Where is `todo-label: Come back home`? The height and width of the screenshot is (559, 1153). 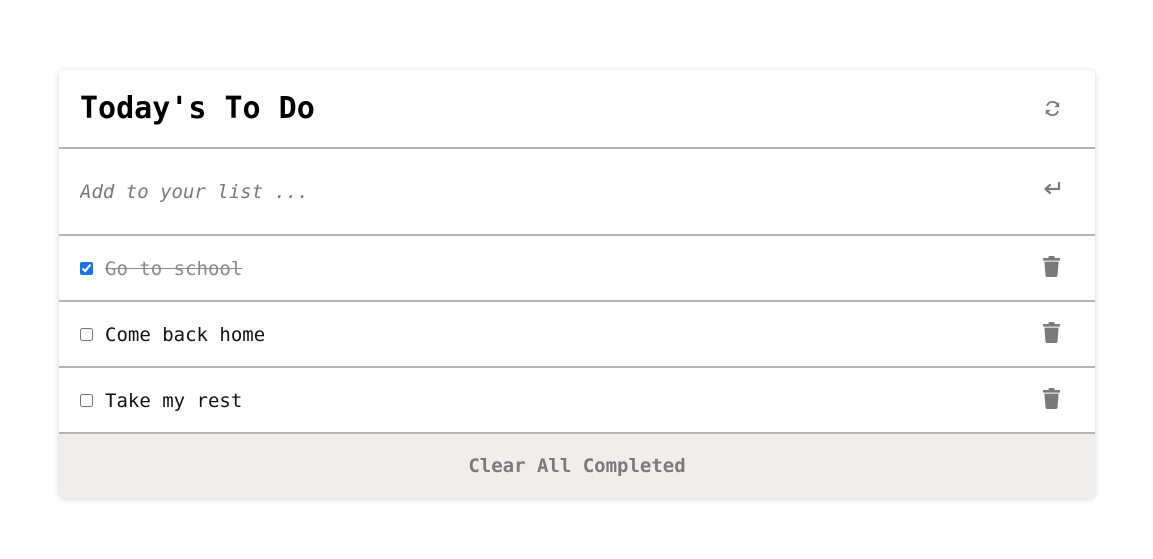 todo-label: Come back home is located at coordinates (185, 334).